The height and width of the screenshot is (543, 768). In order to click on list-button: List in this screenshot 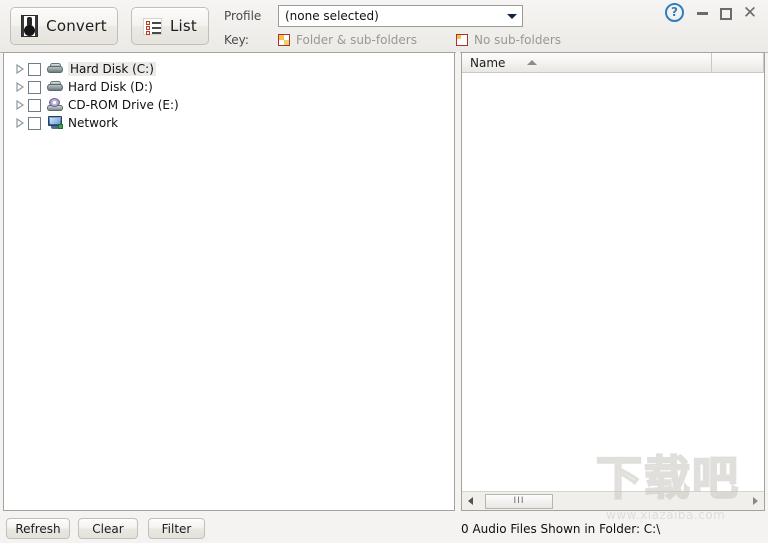, I will do `click(170, 26)`.